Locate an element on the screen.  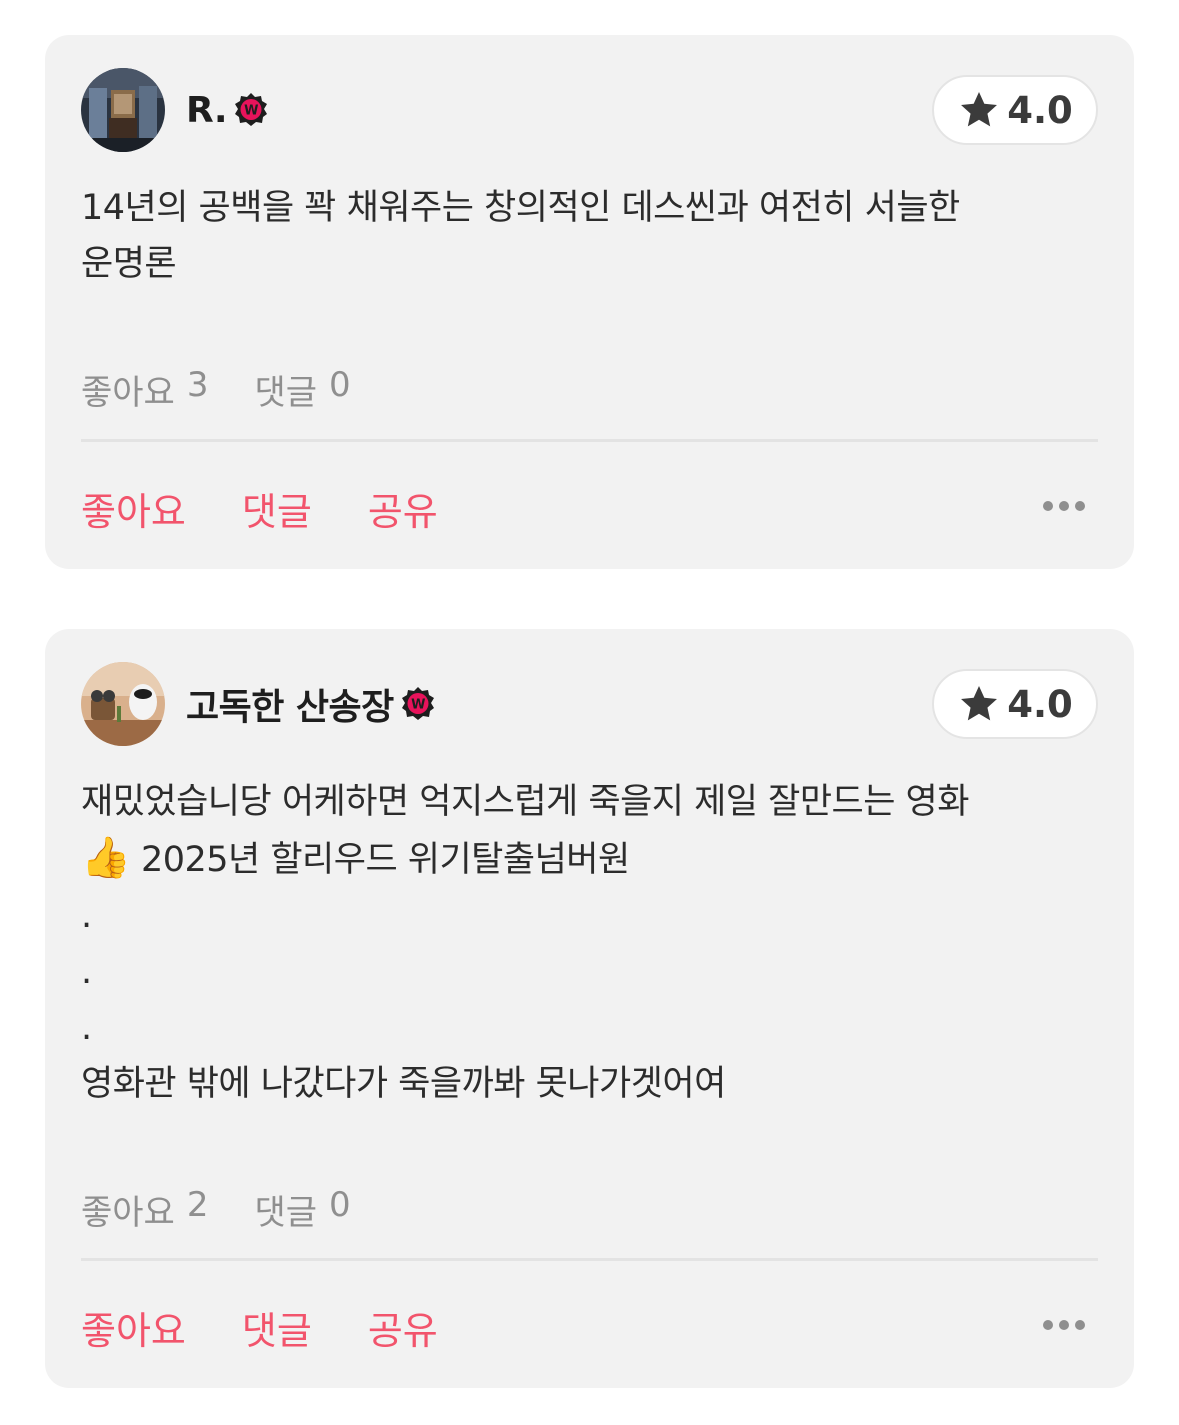
likes-stat: 좋아요 3 is located at coordinates (144, 389).